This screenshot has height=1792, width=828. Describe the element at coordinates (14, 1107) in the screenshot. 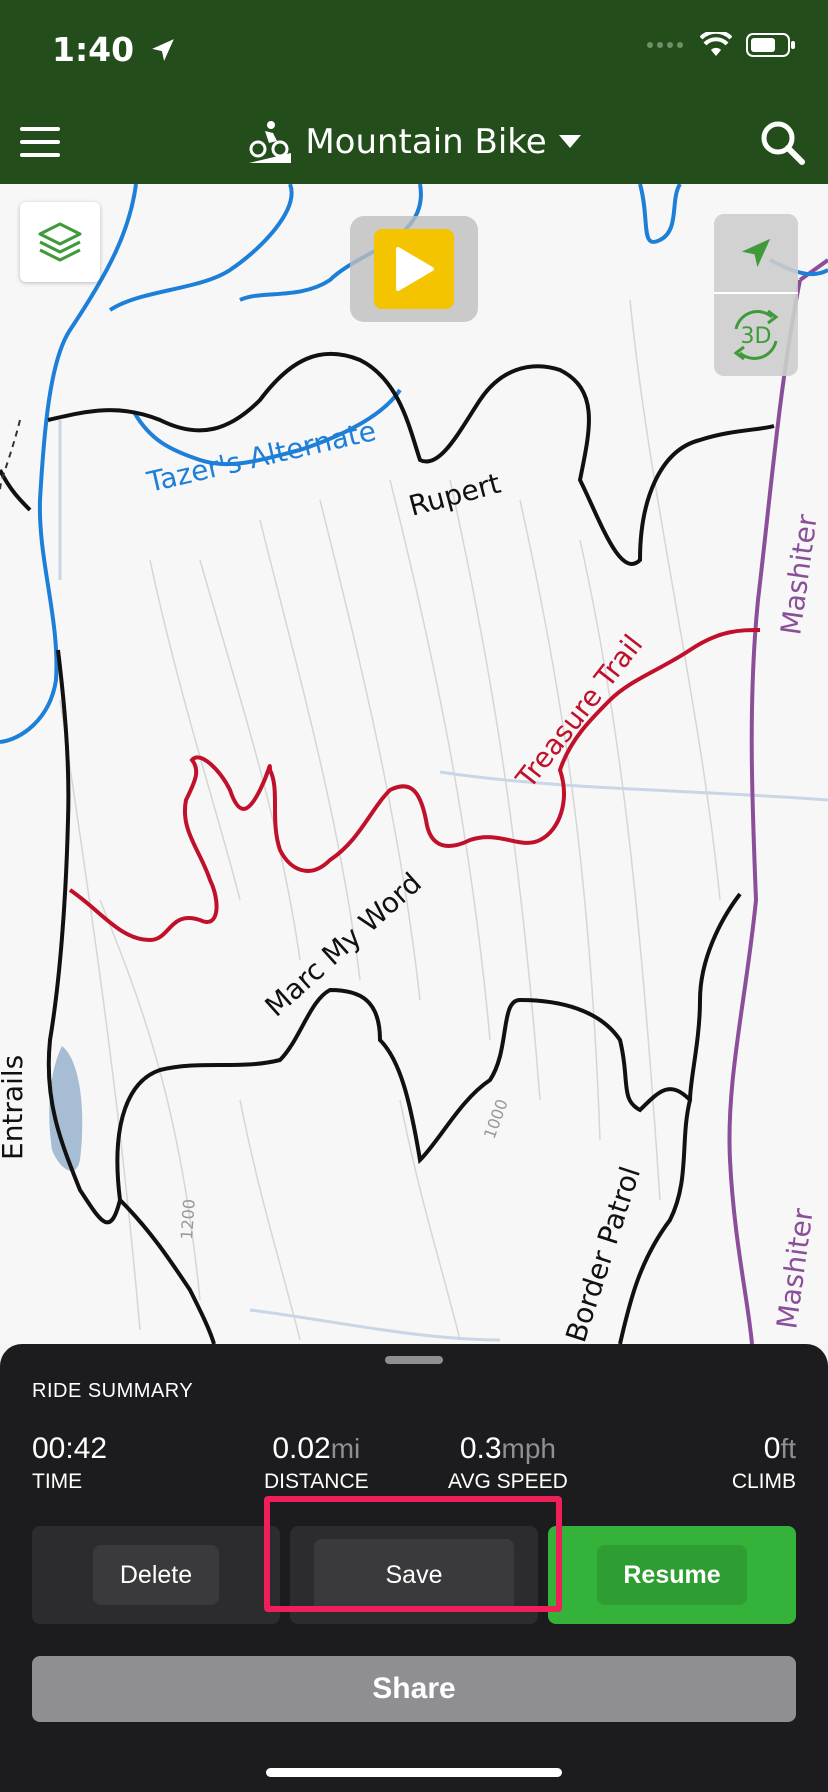

I see `label-entrails: Entrails` at that location.